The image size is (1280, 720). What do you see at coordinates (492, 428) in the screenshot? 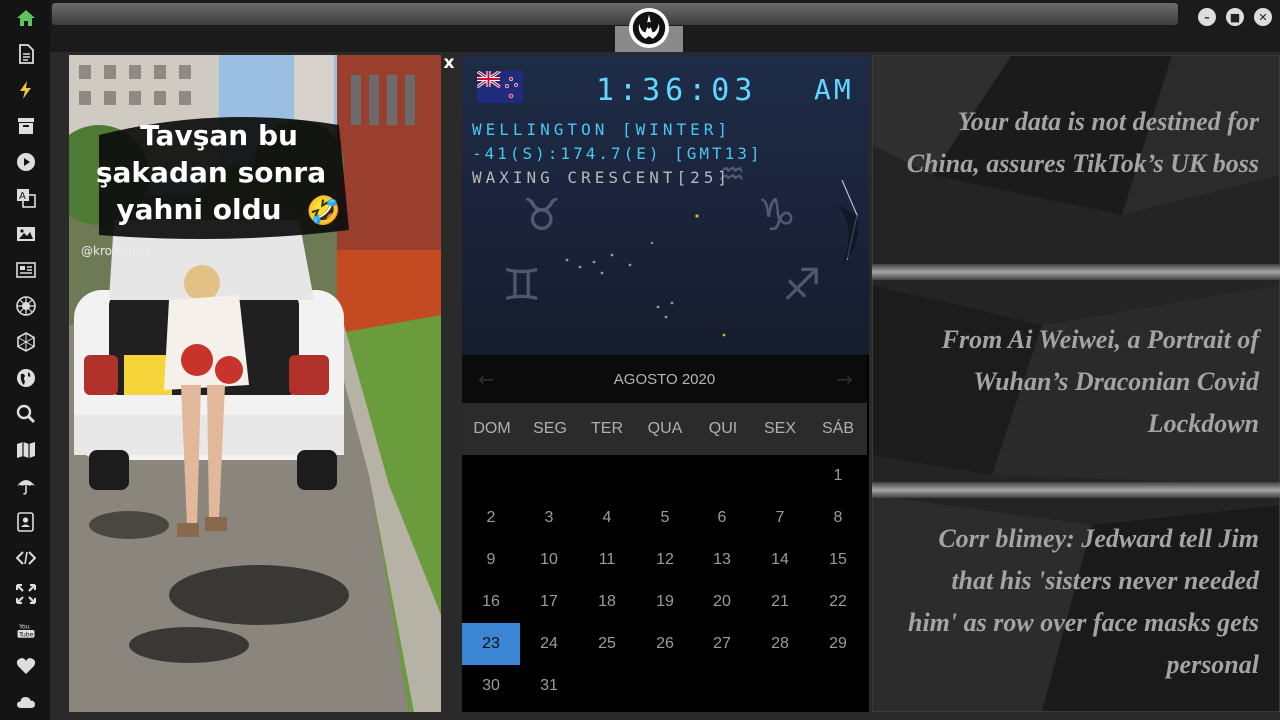
I see `weekday-label: DOM` at bounding box center [492, 428].